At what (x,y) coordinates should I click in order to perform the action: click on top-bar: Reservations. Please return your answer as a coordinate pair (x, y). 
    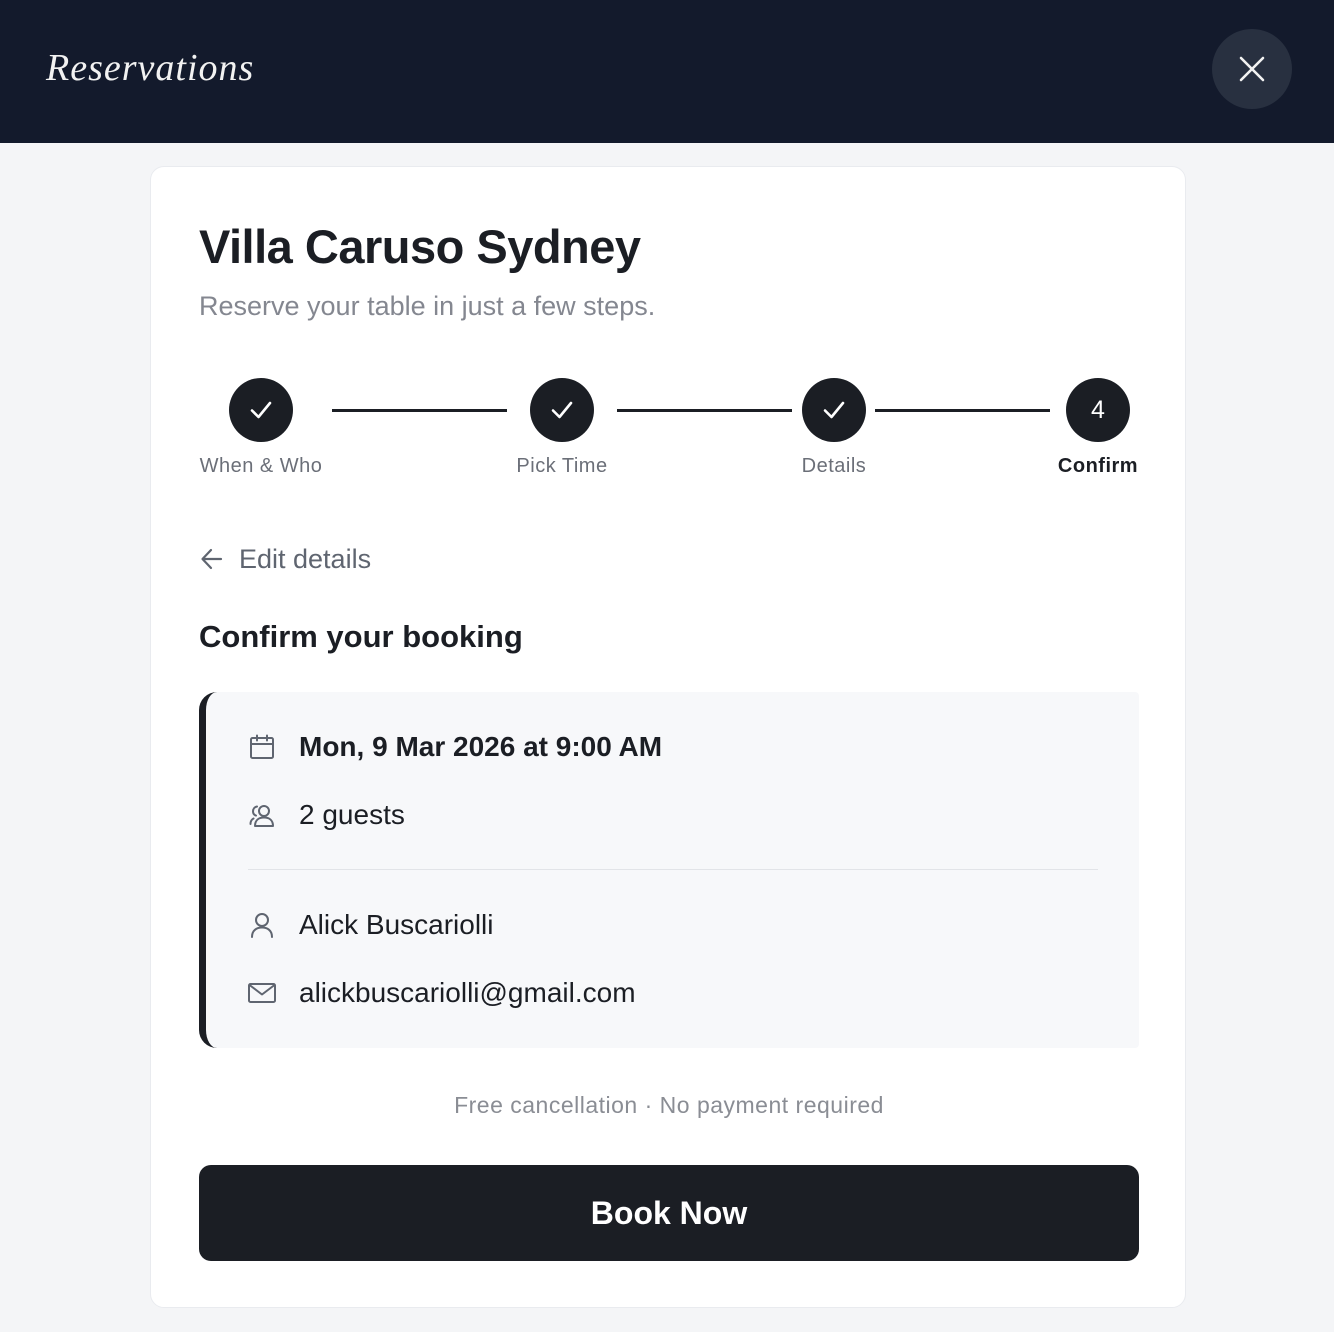
    Looking at the image, I should click on (667, 71).